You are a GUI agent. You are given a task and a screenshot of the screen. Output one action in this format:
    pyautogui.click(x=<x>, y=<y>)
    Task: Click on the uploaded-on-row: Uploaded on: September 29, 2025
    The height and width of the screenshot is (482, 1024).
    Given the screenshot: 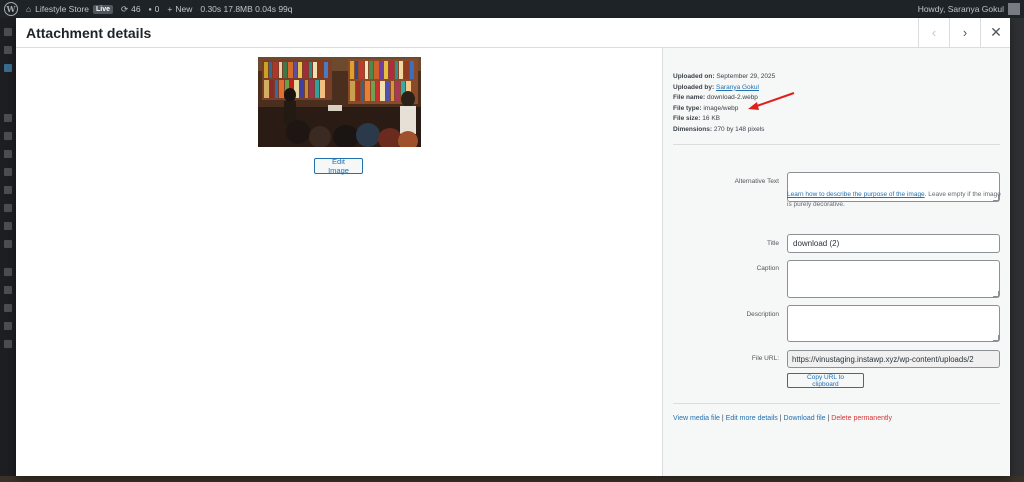 What is the action you would take?
    pyautogui.click(x=724, y=77)
    